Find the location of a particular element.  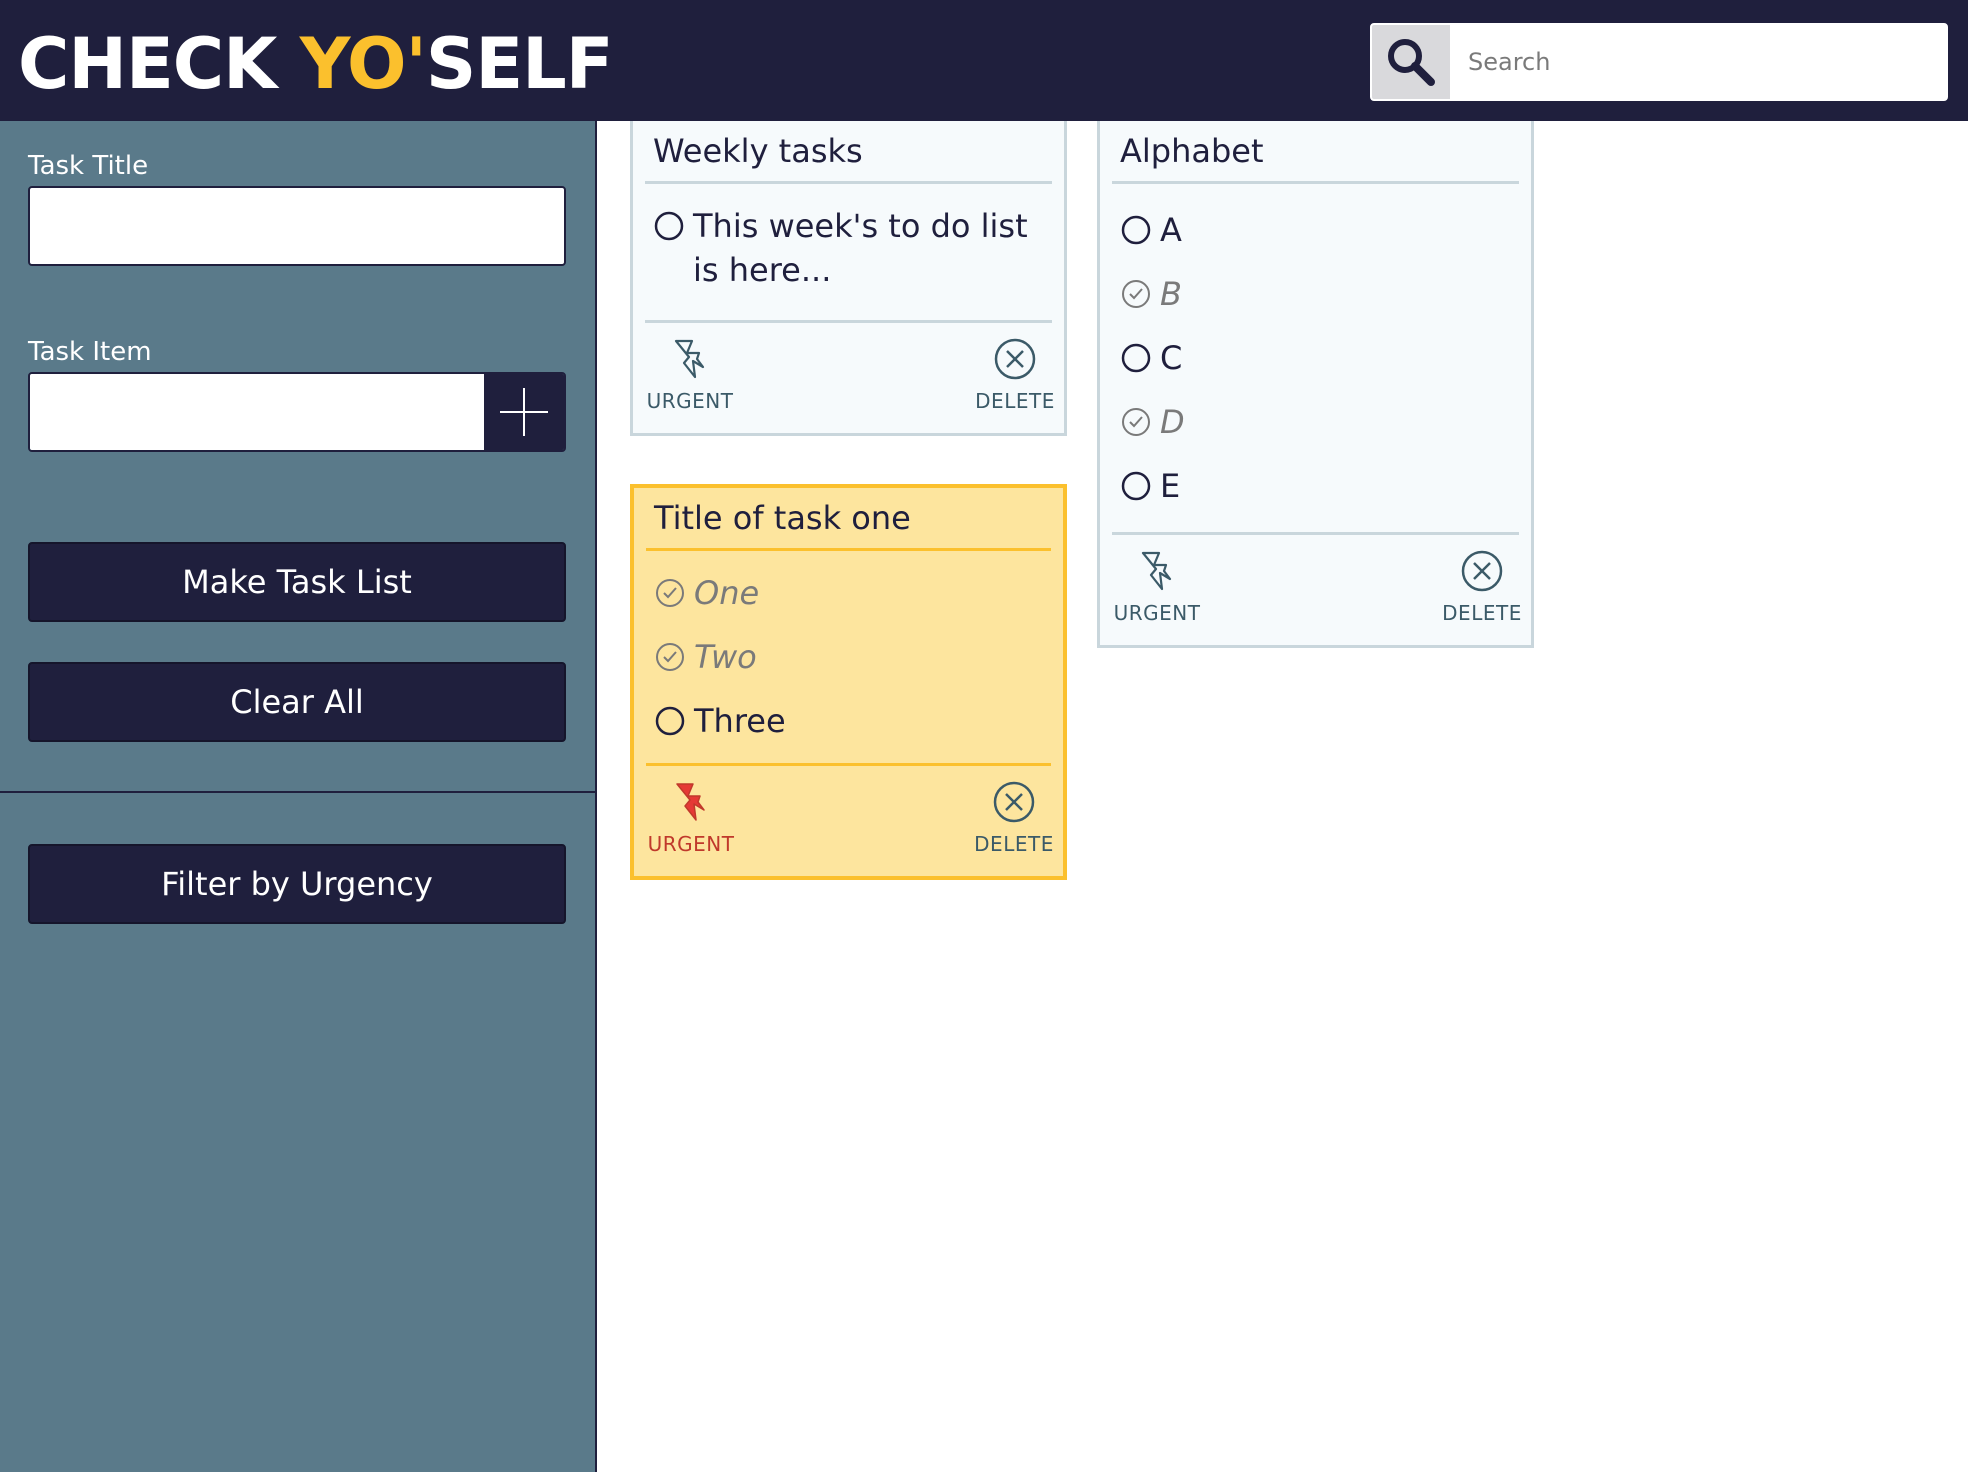

task-item: D is located at coordinates (1315, 422).